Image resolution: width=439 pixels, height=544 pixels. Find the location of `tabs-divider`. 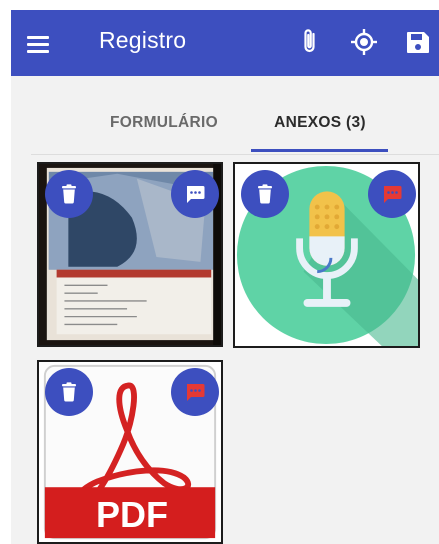

tabs-divider is located at coordinates (235, 154).